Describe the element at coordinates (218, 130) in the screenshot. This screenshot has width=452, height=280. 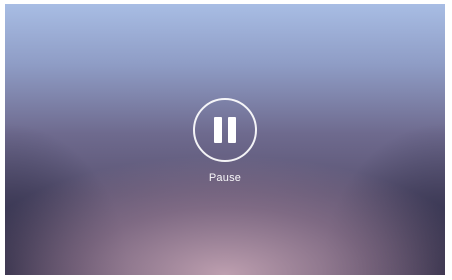
I see `pause-bar-left` at that location.